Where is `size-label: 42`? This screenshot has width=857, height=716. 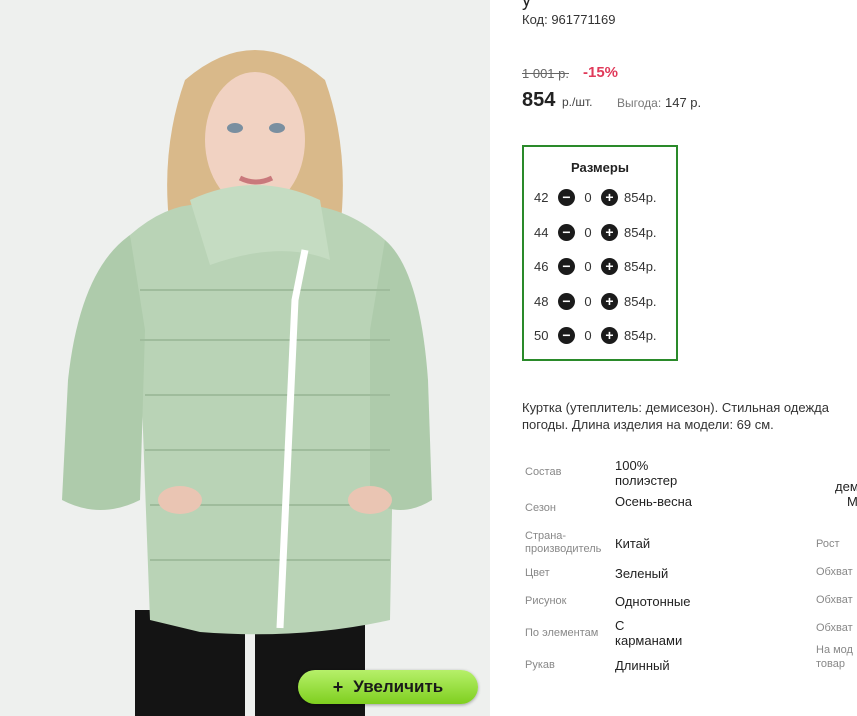
size-label: 42 is located at coordinates (541, 197).